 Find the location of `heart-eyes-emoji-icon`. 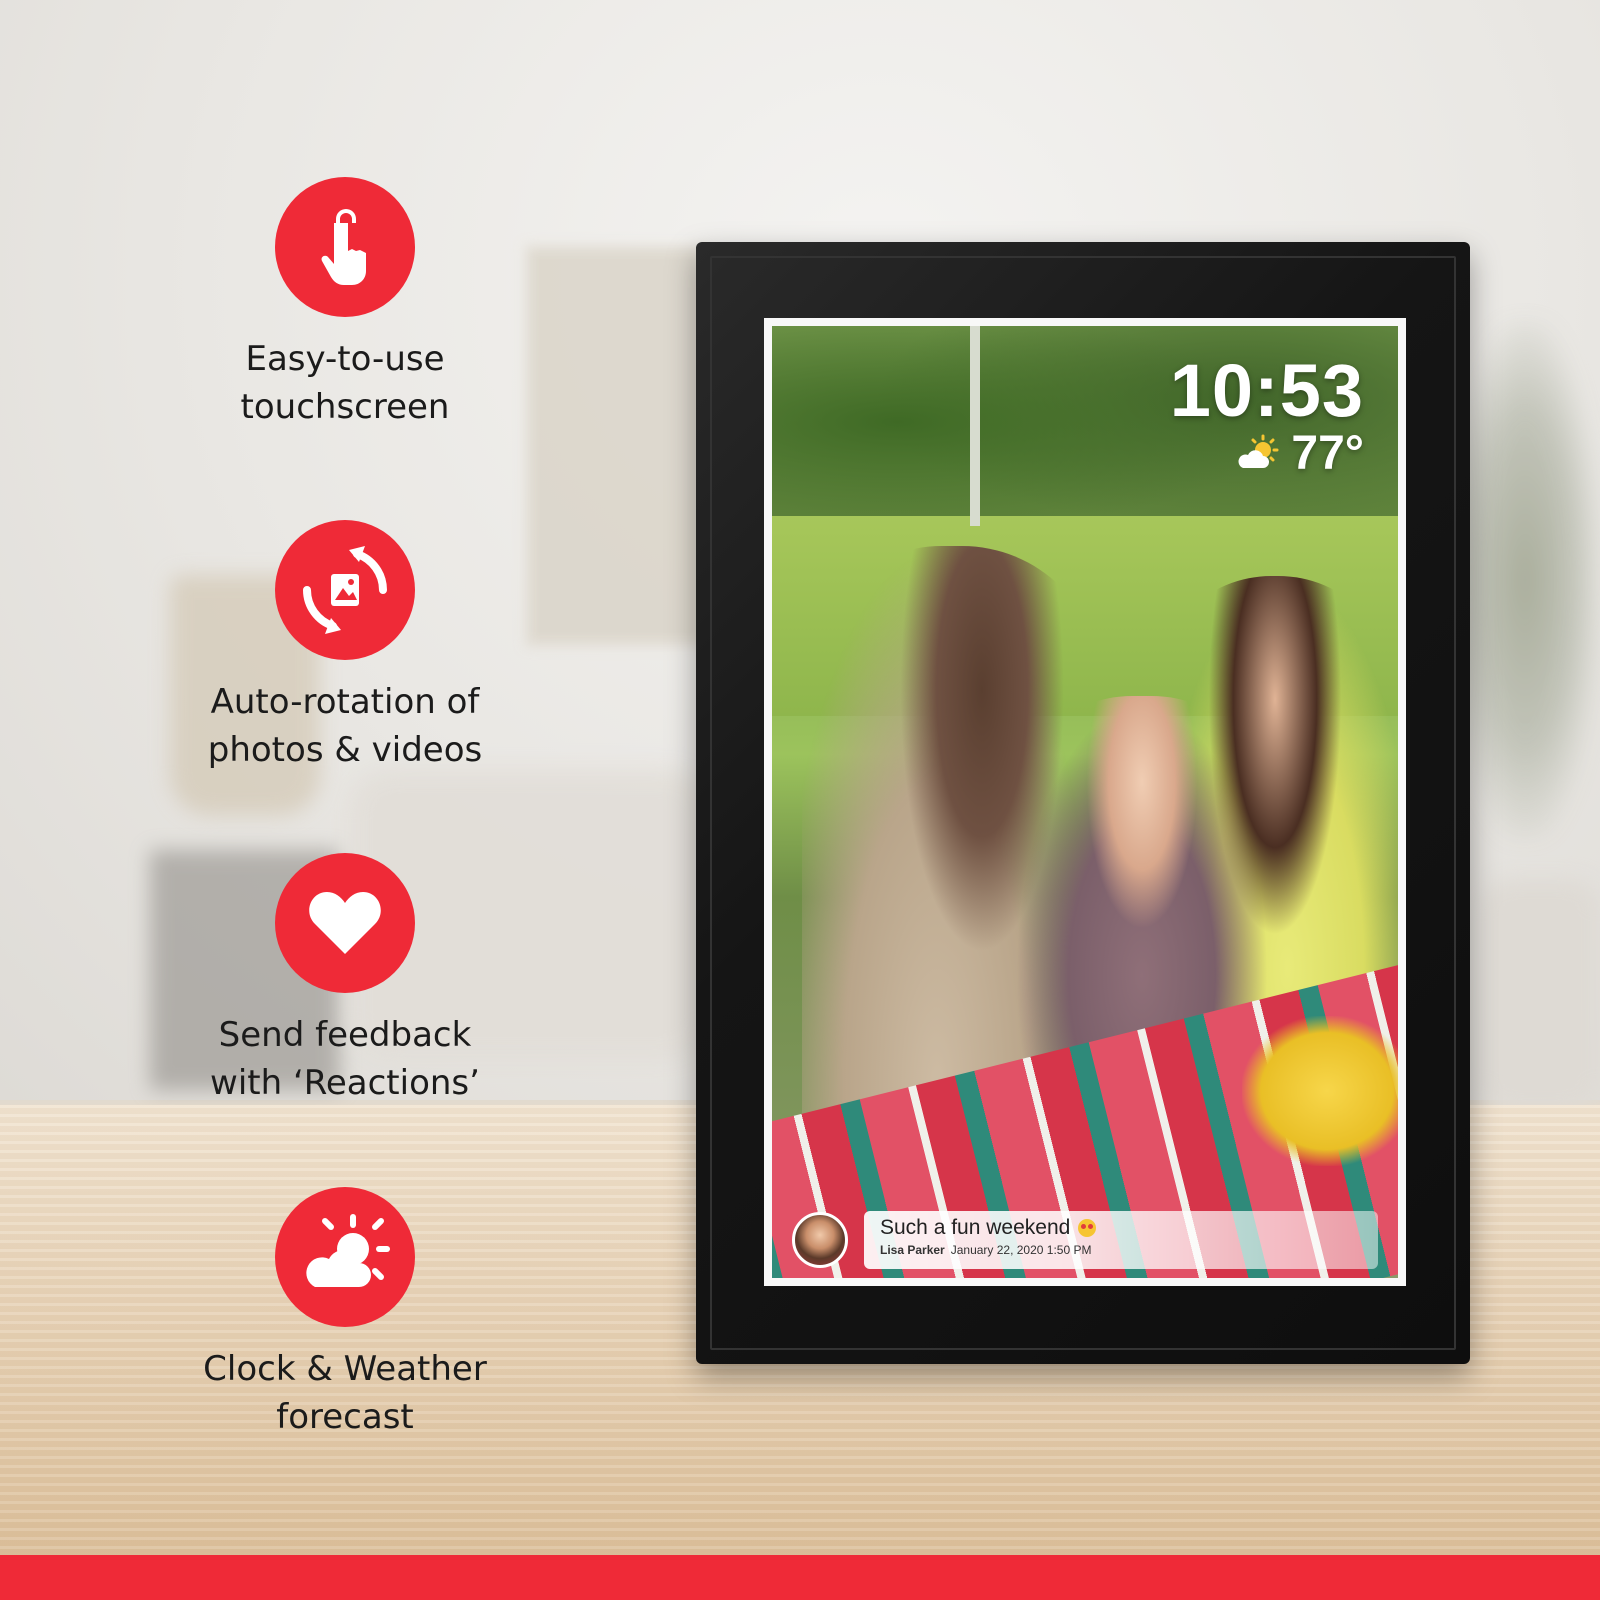

heart-eyes-emoji-icon is located at coordinates (1087, 1228).